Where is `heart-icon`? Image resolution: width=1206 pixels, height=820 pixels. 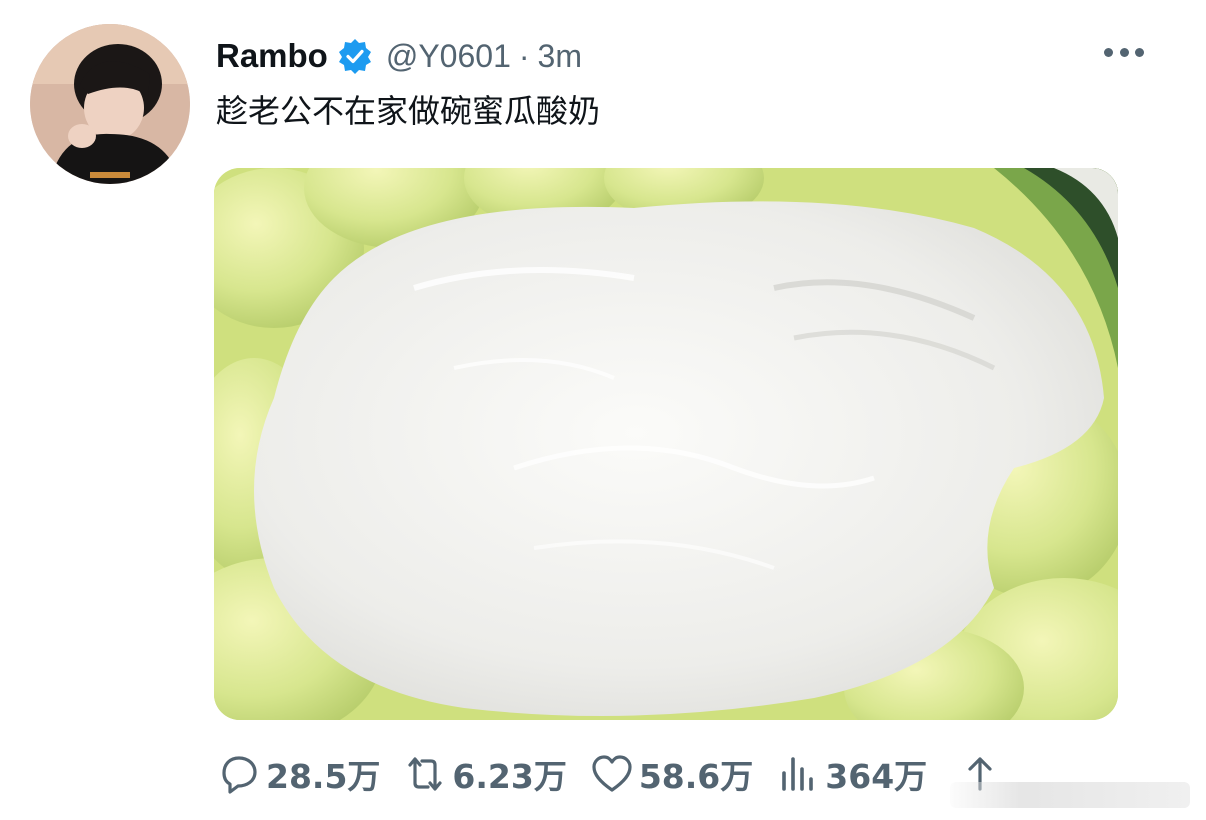
heart-icon is located at coordinates (612, 773).